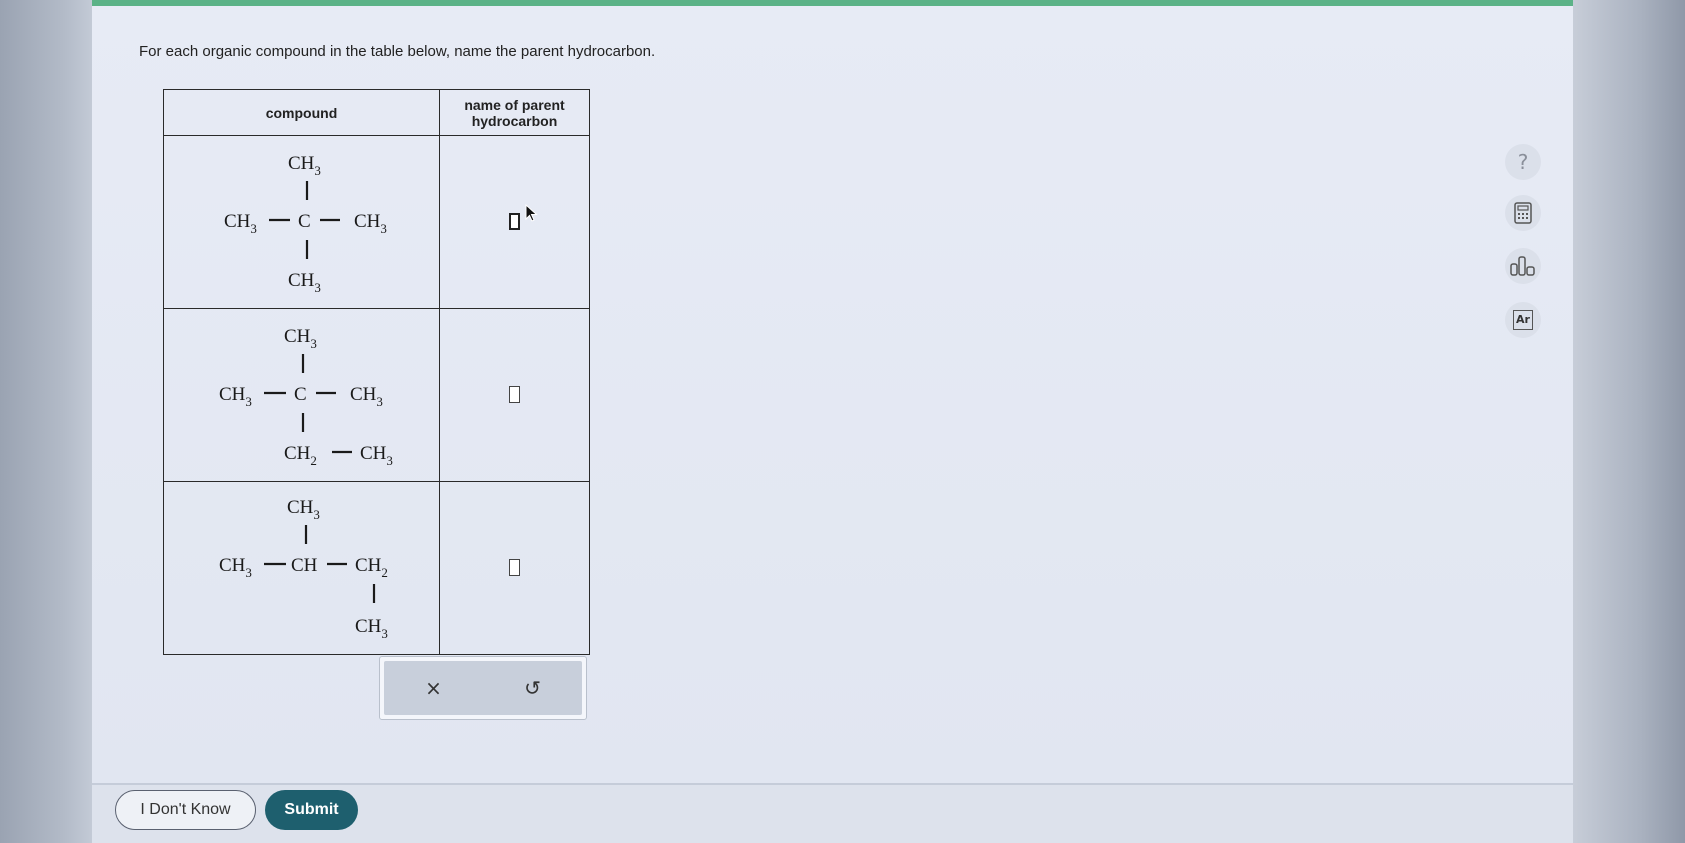  Describe the element at coordinates (300, 455) in the screenshot. I see `structure-2-bottom-group: CH2` at that location.